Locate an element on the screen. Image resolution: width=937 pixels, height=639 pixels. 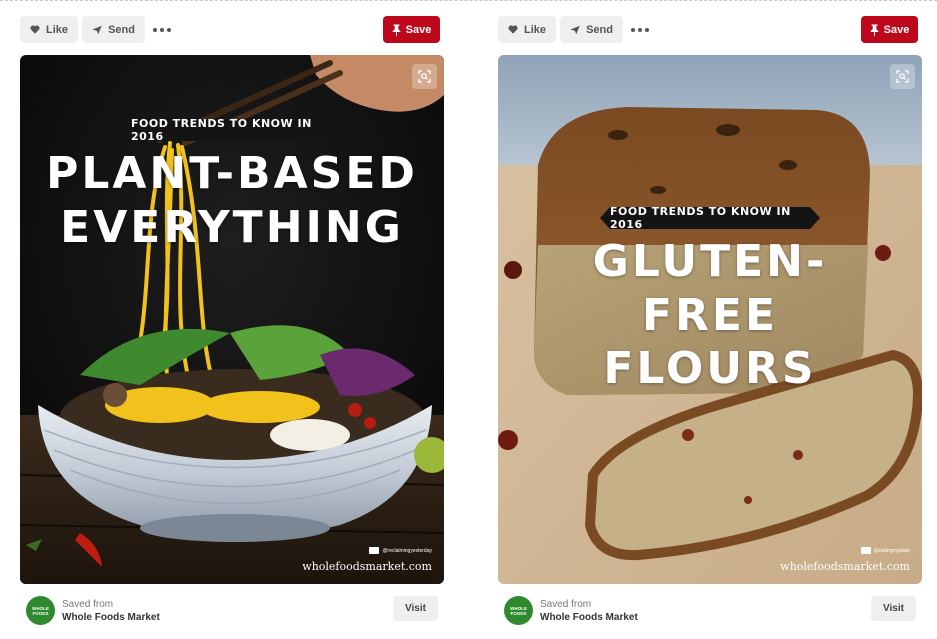
headline-line-1: GLUTEN-FREE is located at coordinates (710, 288).